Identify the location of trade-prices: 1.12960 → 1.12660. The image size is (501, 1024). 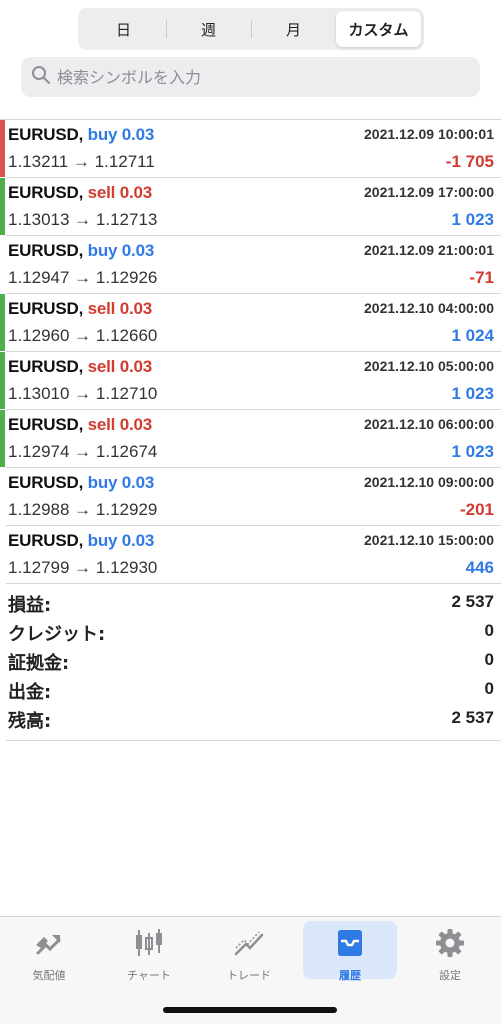
(83, 335).